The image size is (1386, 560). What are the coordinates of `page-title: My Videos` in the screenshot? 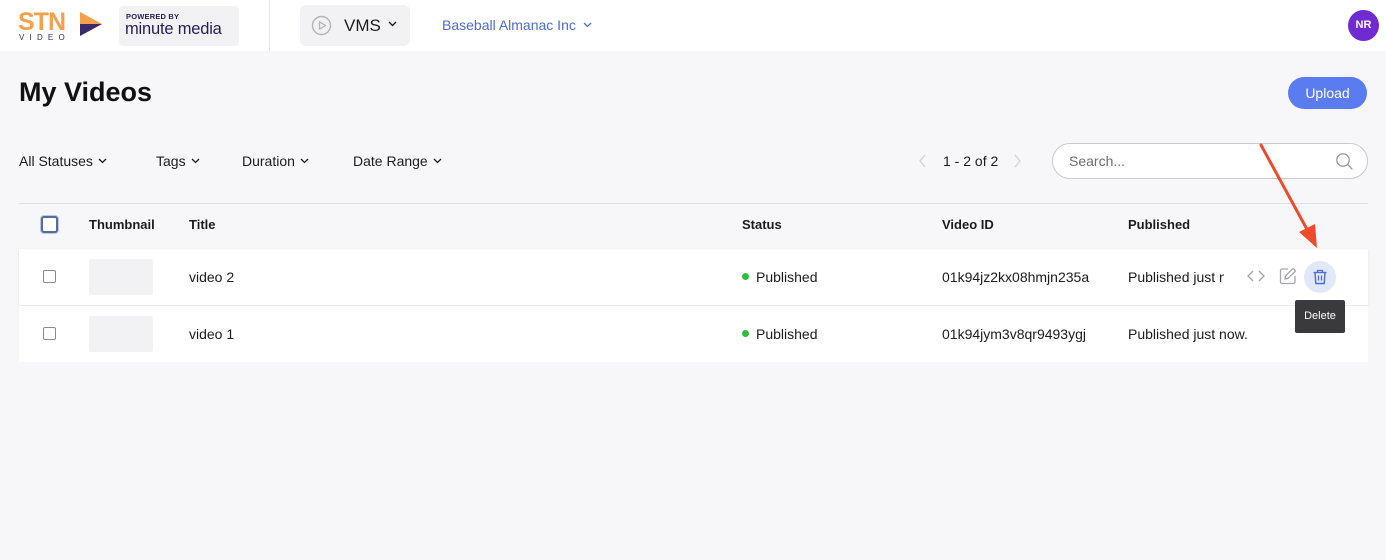 It's located at (86, 92).